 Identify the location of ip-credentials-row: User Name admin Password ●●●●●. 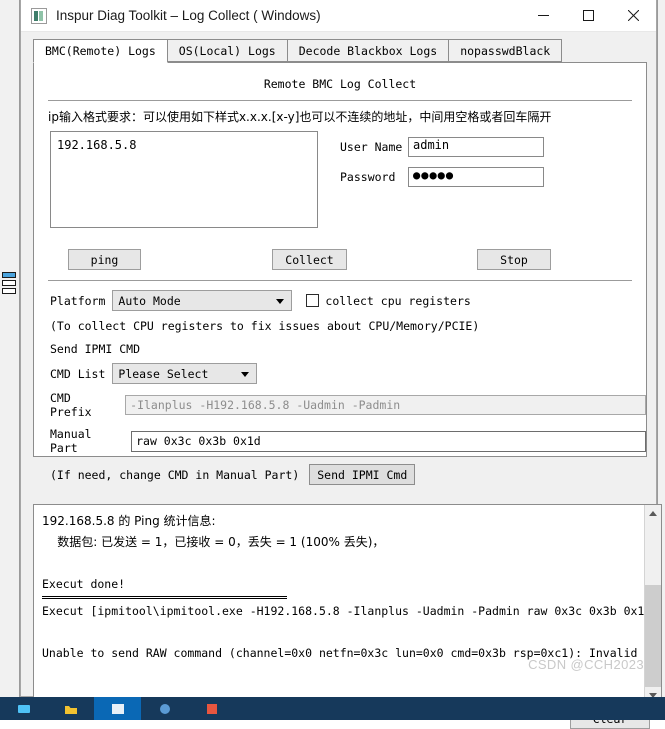
(348, 179).